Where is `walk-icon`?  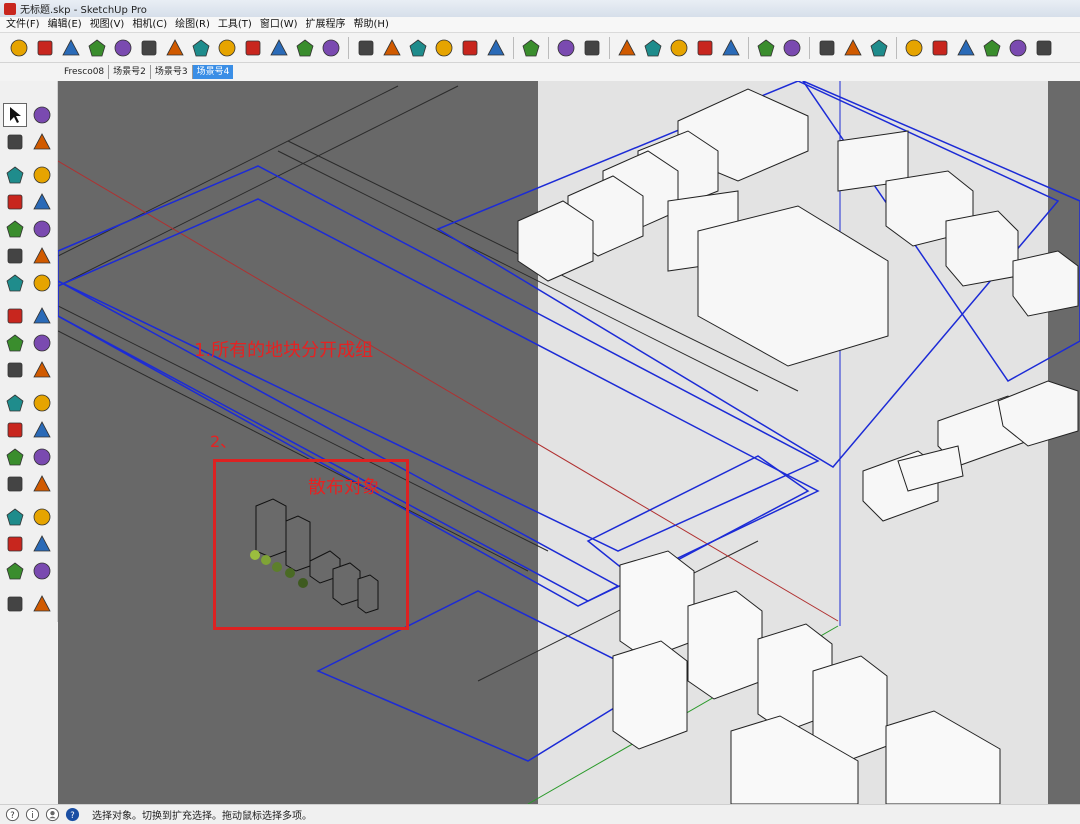
walk-icon is located at coordinates (15, 571).